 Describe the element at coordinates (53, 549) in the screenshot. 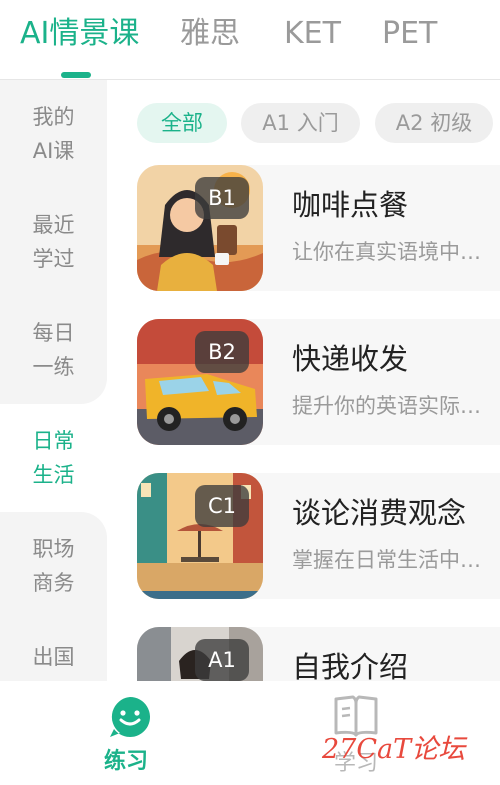

I see `sidebar-item-label: 职场` at that location.